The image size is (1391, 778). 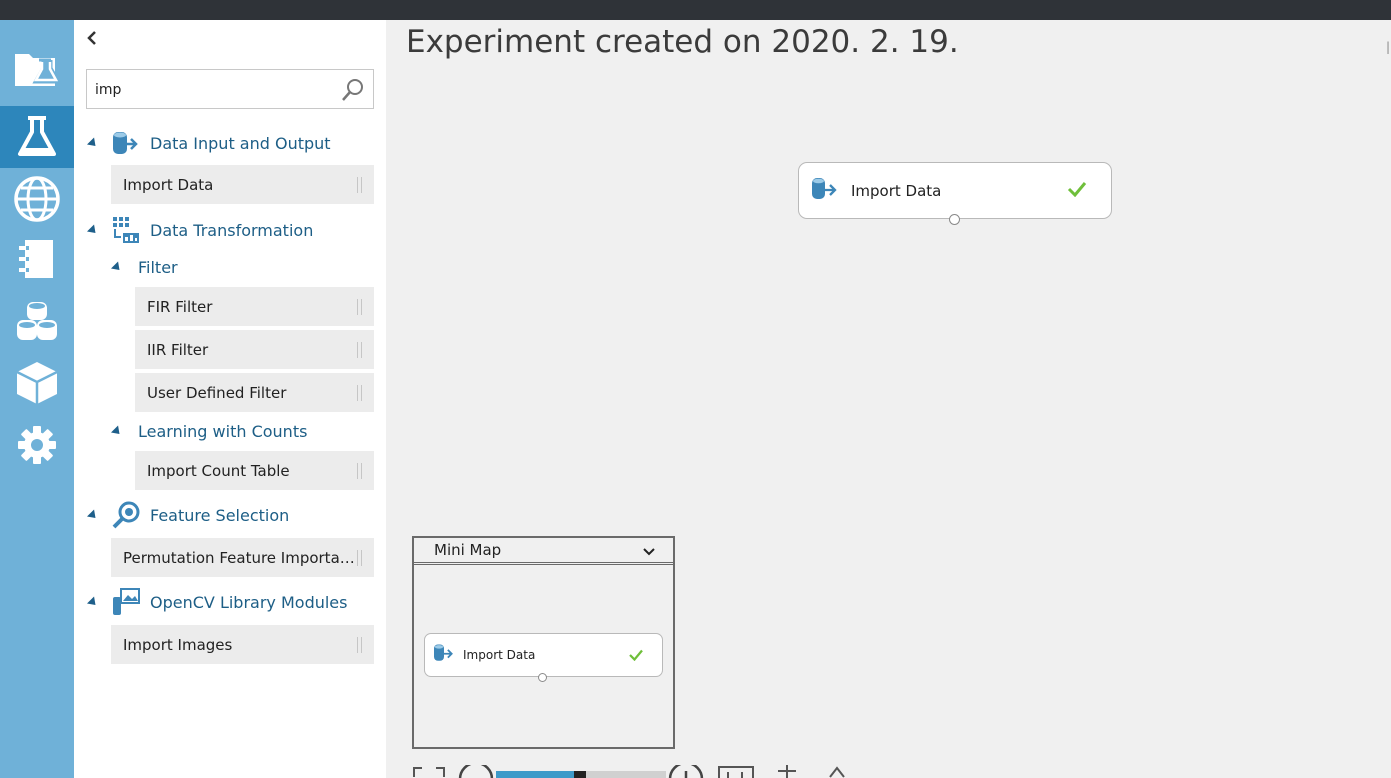 I want to click on module-iir-filter: IIR Filter, so click(x=254, y=349).